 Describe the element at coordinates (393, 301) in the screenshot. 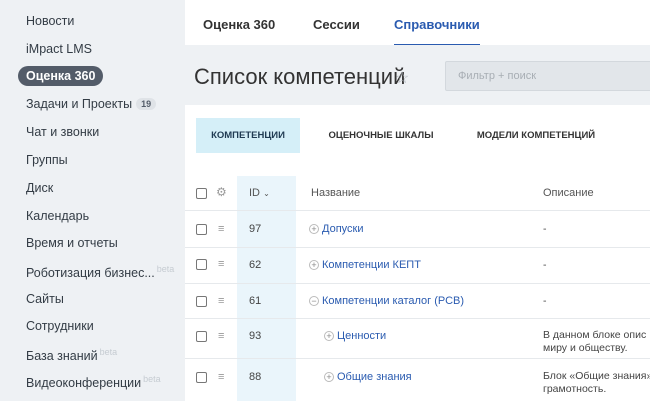

I see `label: Компетенции каталог (РСВ)` at that location.